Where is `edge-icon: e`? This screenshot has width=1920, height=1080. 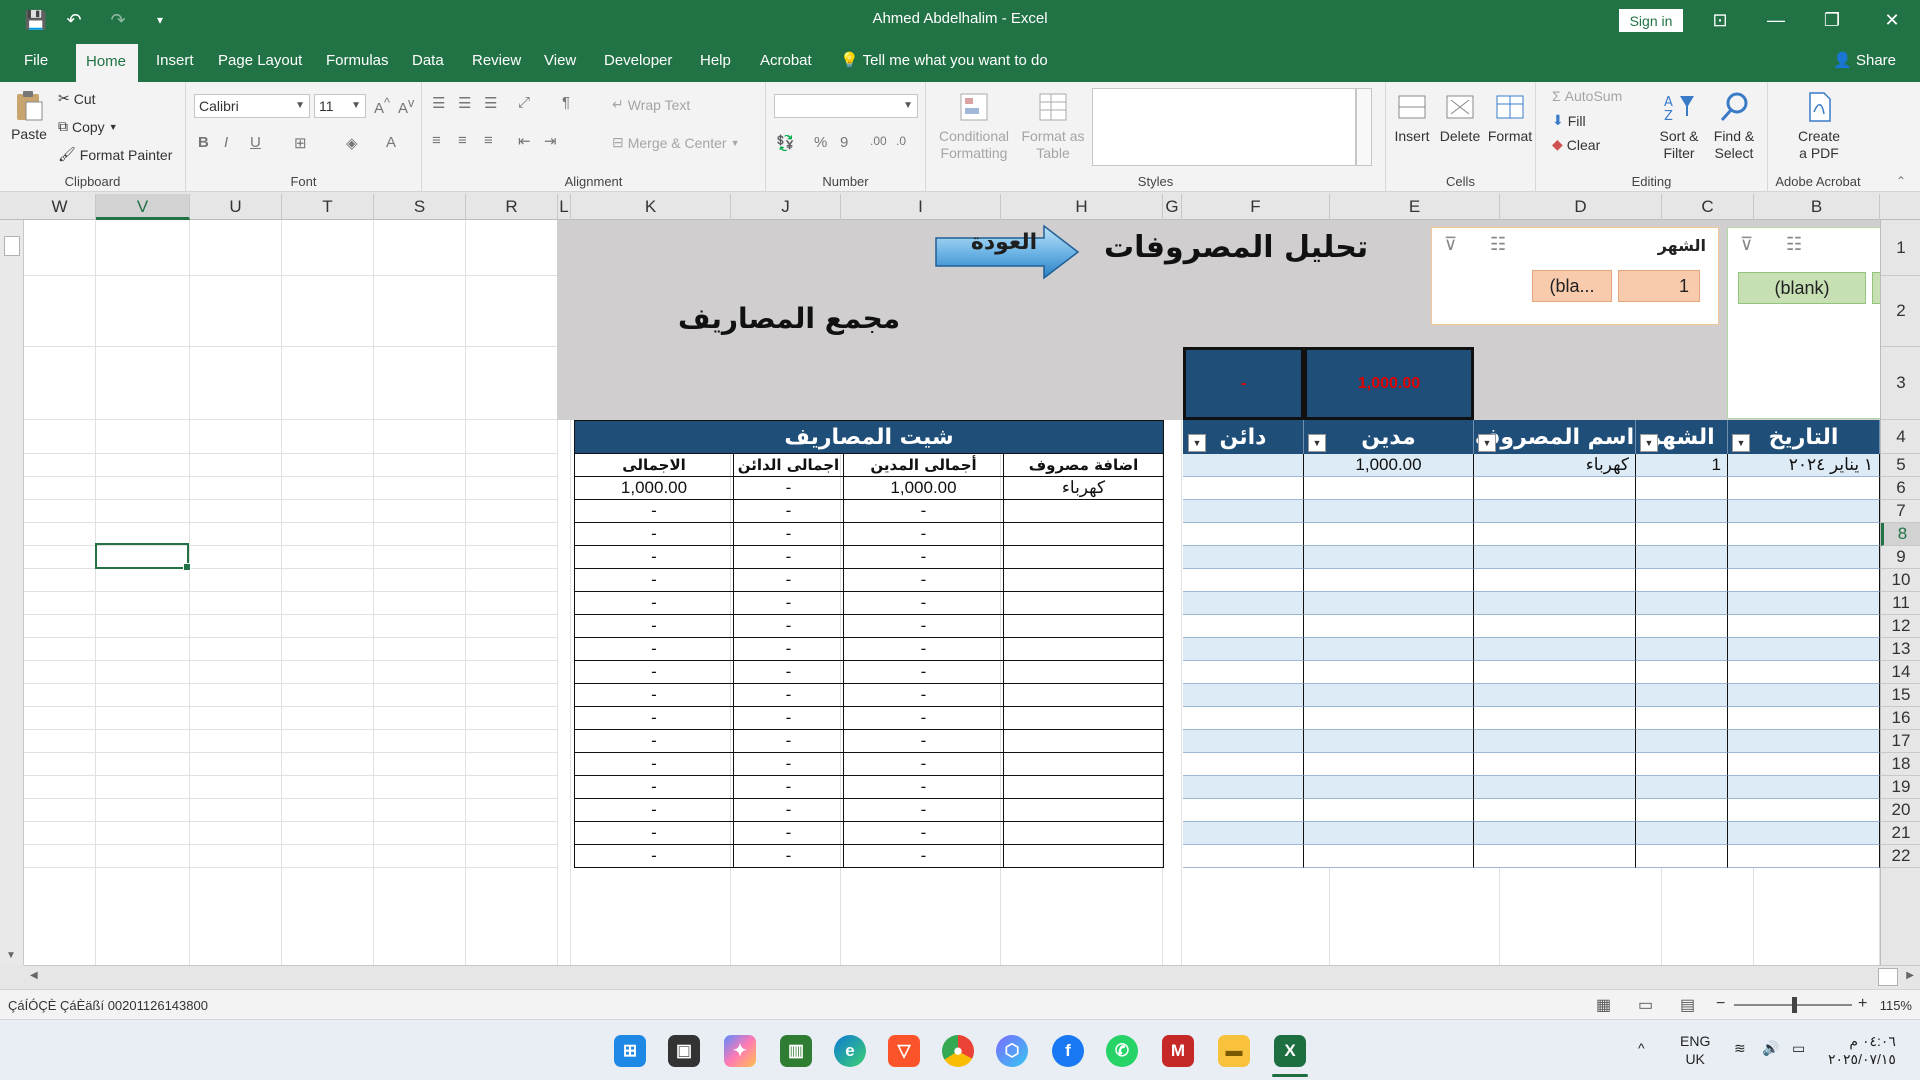 edge-icon: e is located at coordinates (850, 1051).